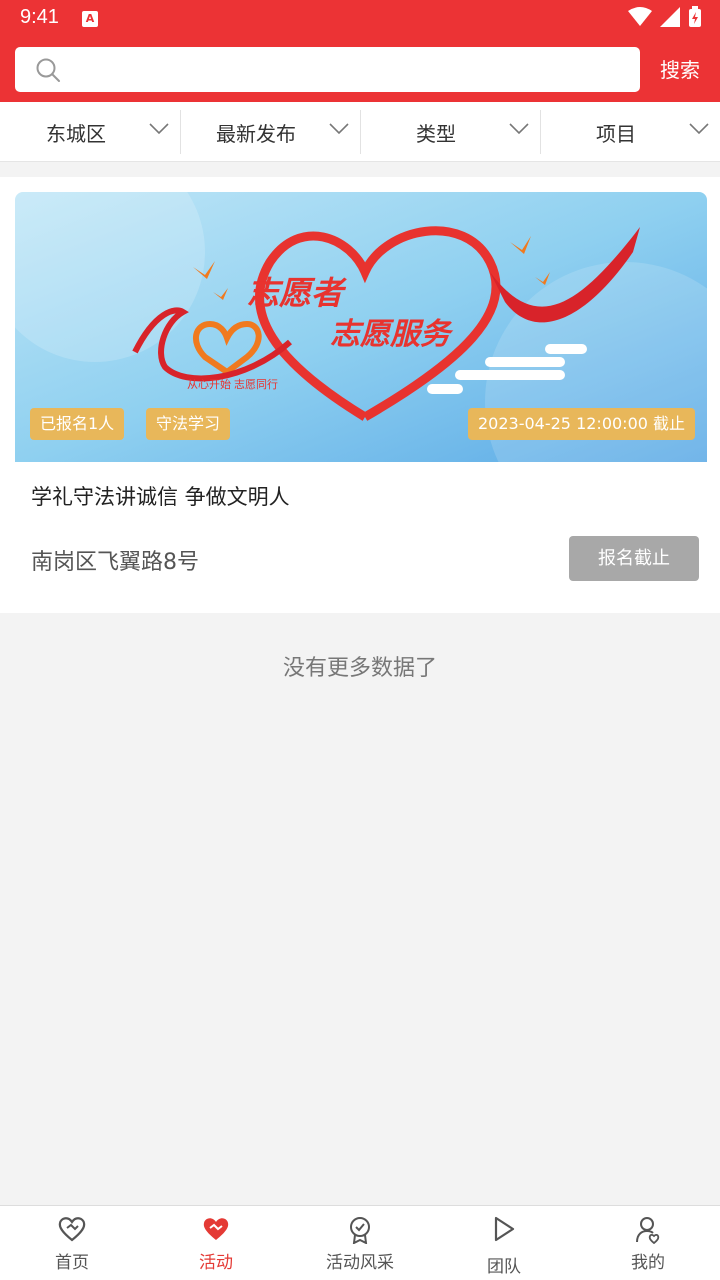  What do you see at coordinates (39, 17) in the screenshot?
I see `status-time: 9:41` at bounding box center [39, 17].